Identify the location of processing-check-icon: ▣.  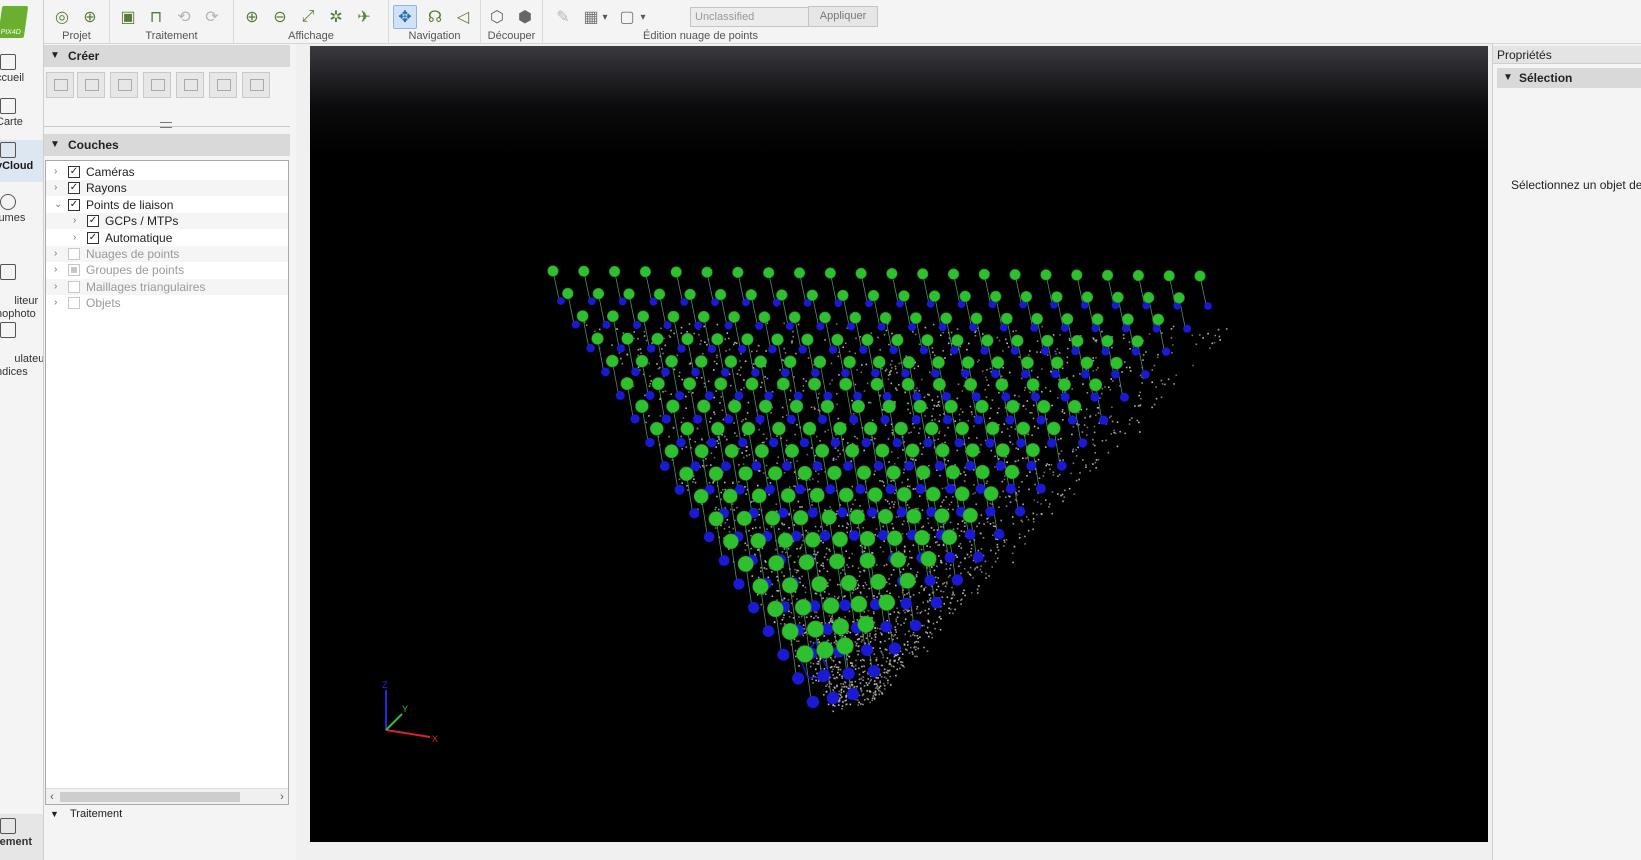
(128, 17).